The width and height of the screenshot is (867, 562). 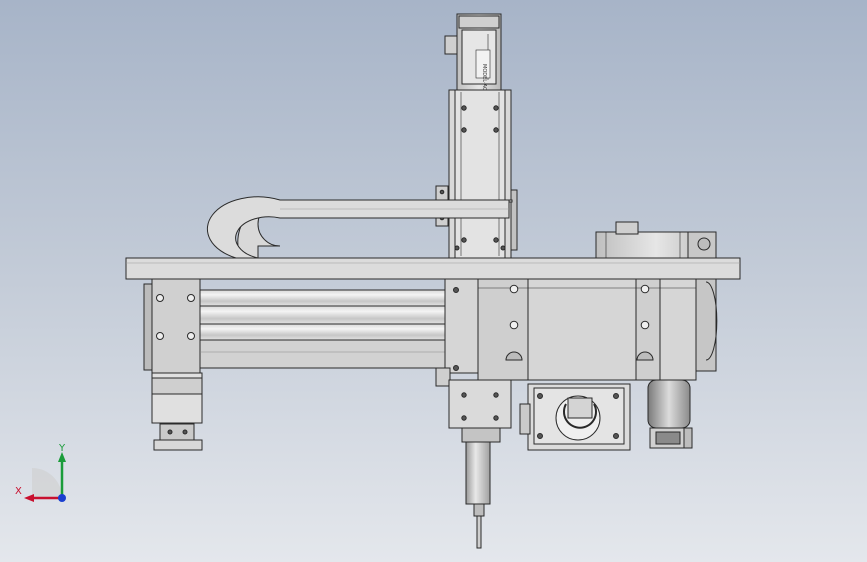 I want to click on x-axis-label: X, so click(x=18, y=491).